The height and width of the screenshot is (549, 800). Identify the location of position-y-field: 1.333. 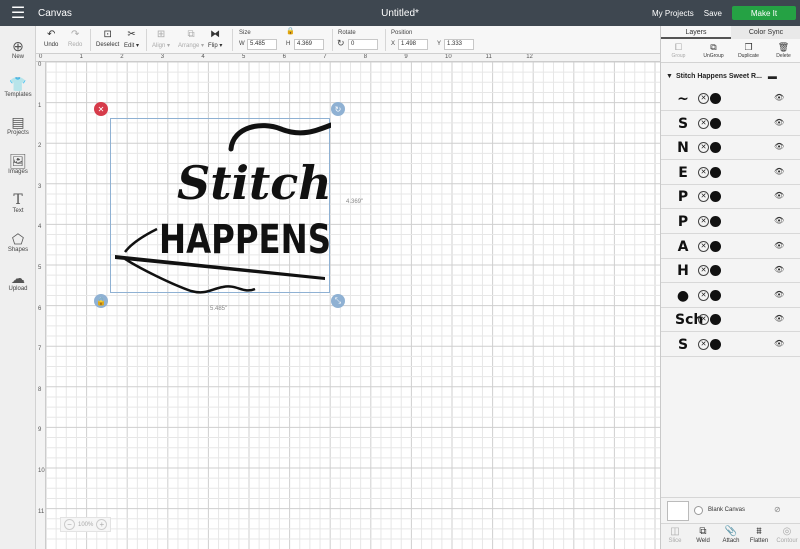
(459, 44).